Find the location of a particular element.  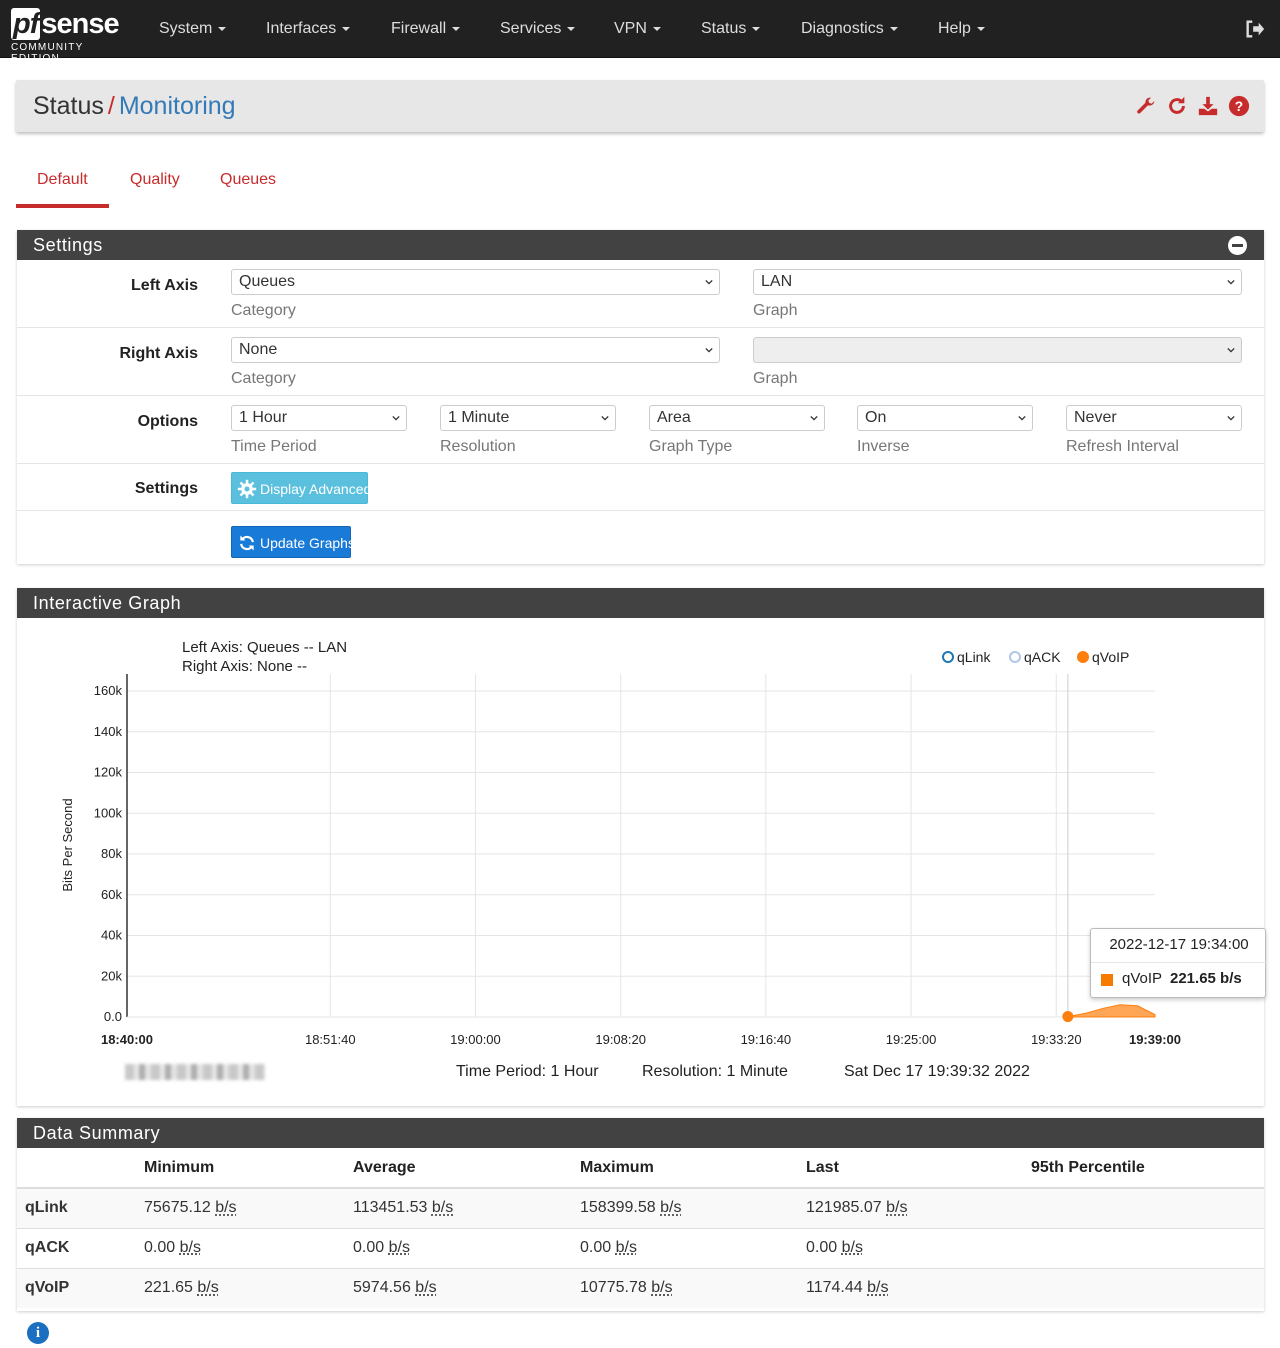

right-axis-category-select: None is located at coordinates (475, 350).